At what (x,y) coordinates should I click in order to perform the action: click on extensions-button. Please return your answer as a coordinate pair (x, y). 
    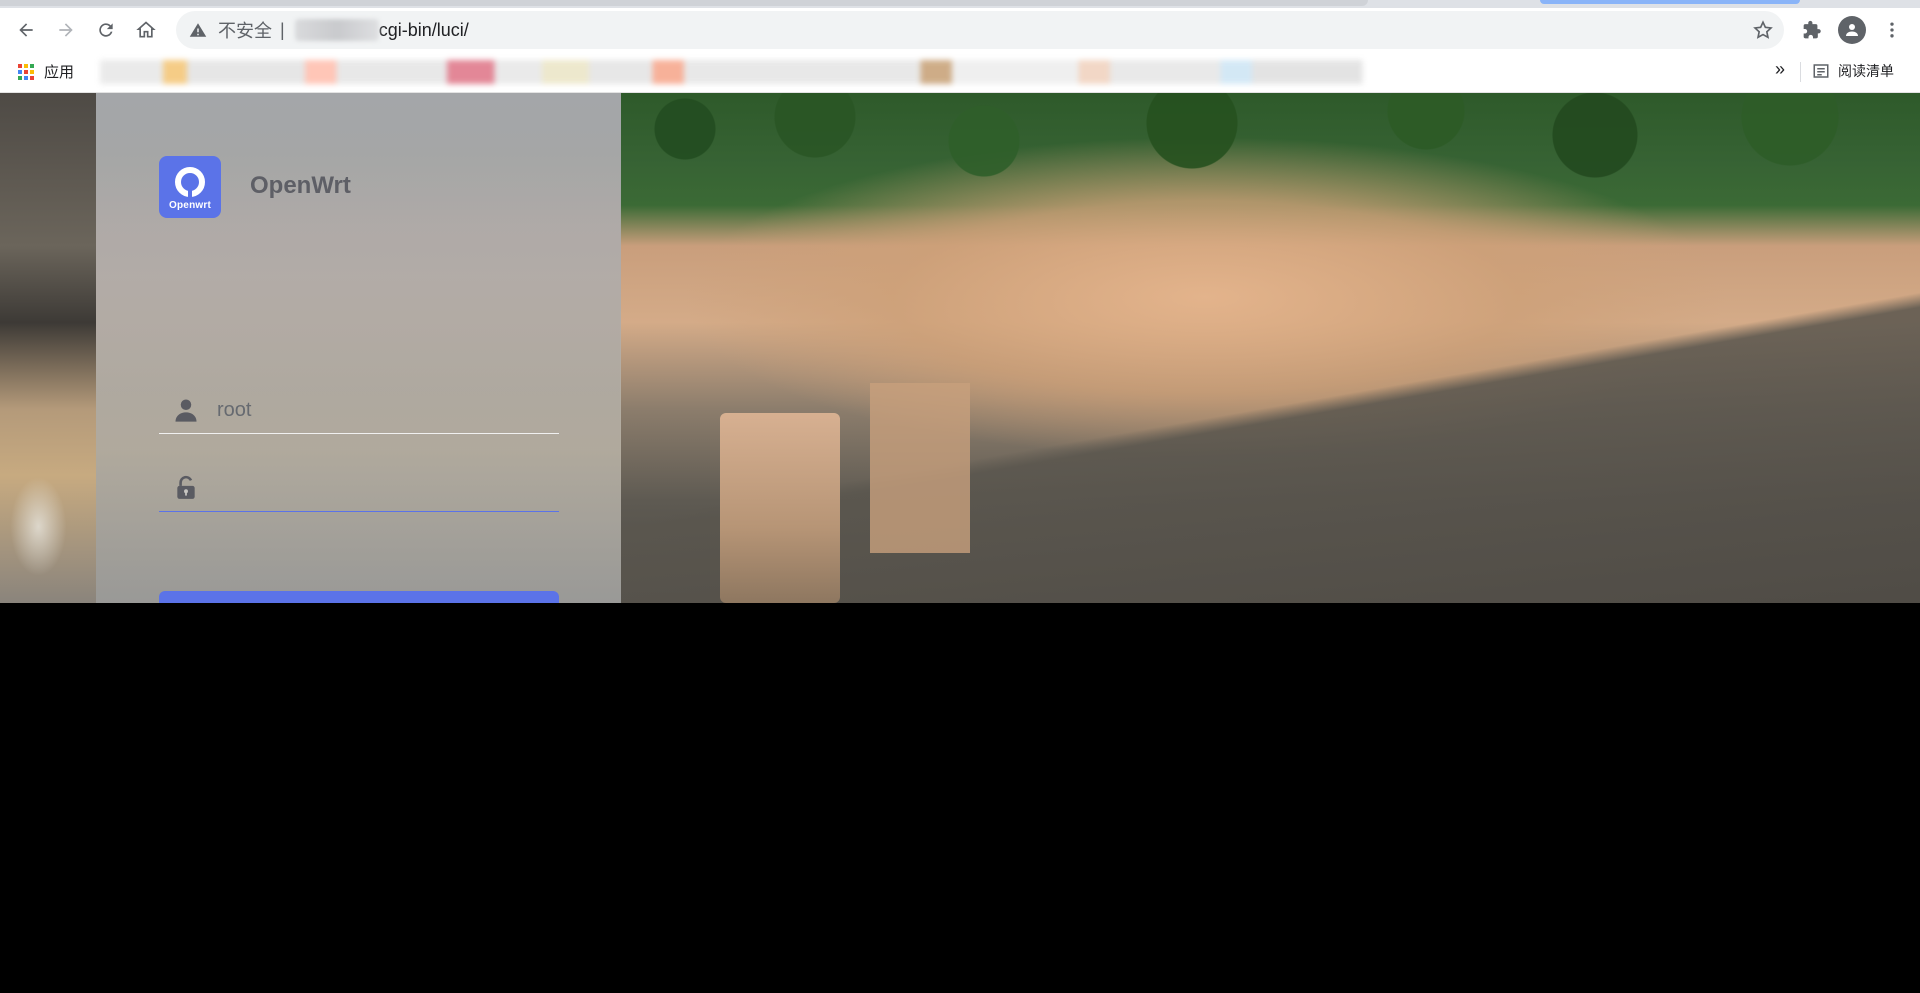
    Looking at the image, I should click on (1812, 30).